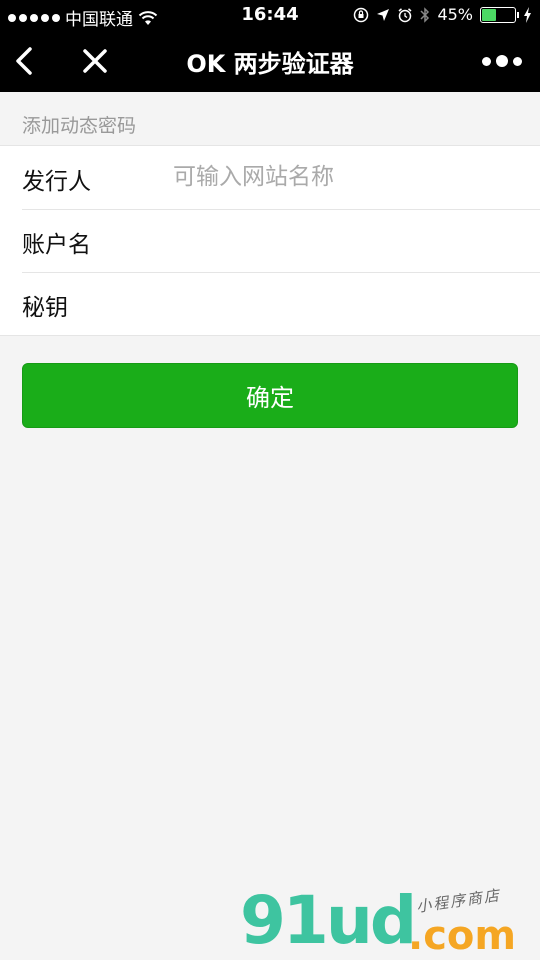  Describe the element at coordinates (502, 61) in the screenshot. I see `more-dots-icon` at that location.